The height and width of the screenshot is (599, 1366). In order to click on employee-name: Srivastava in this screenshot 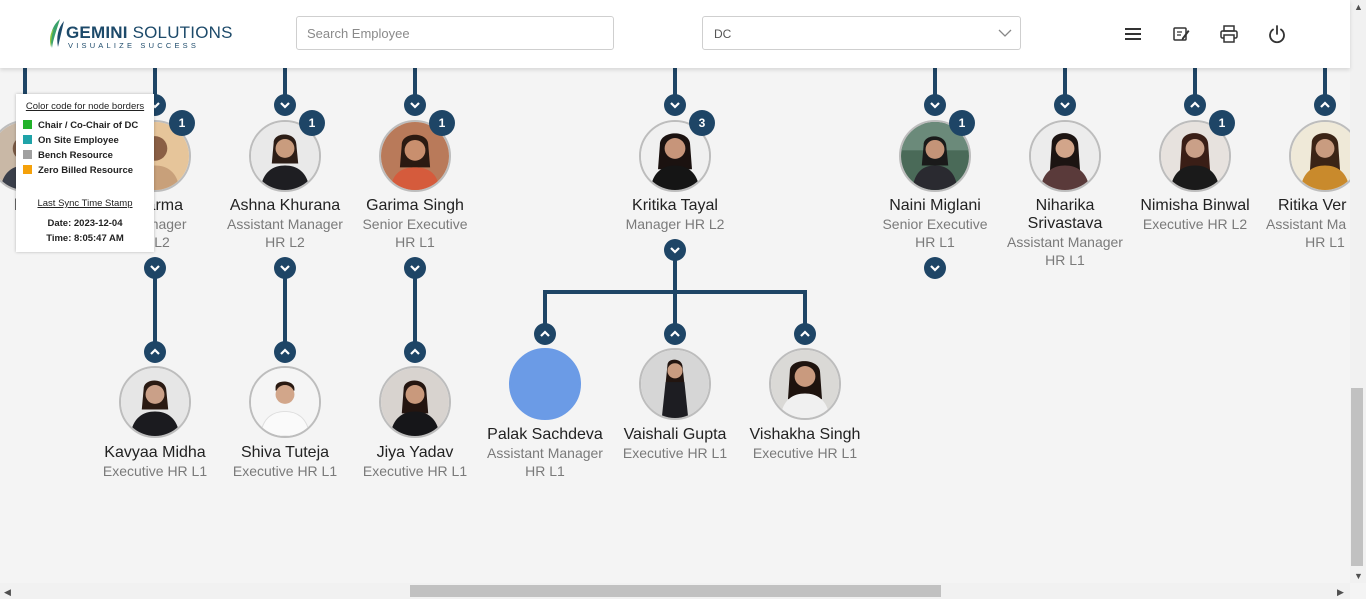, I will do `click(1065, 223)`.